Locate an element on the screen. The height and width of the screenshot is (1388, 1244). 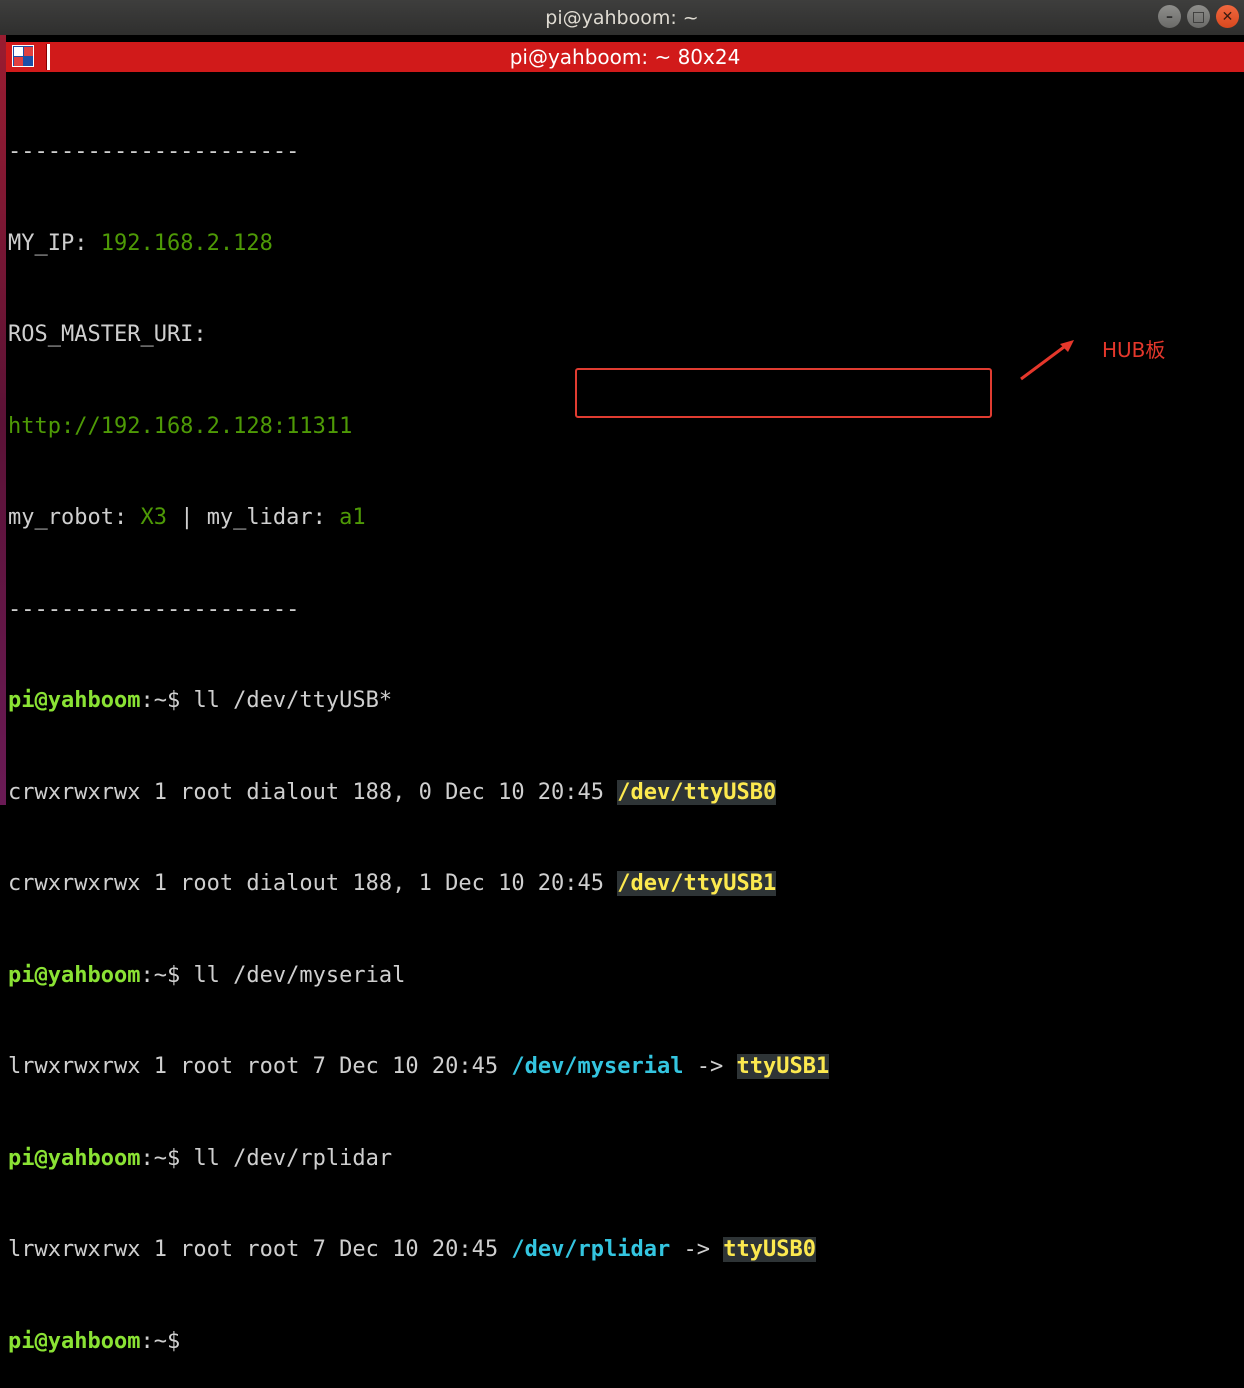
symlink-target: ttyUSB0 is located at coordinates (769, 1249).